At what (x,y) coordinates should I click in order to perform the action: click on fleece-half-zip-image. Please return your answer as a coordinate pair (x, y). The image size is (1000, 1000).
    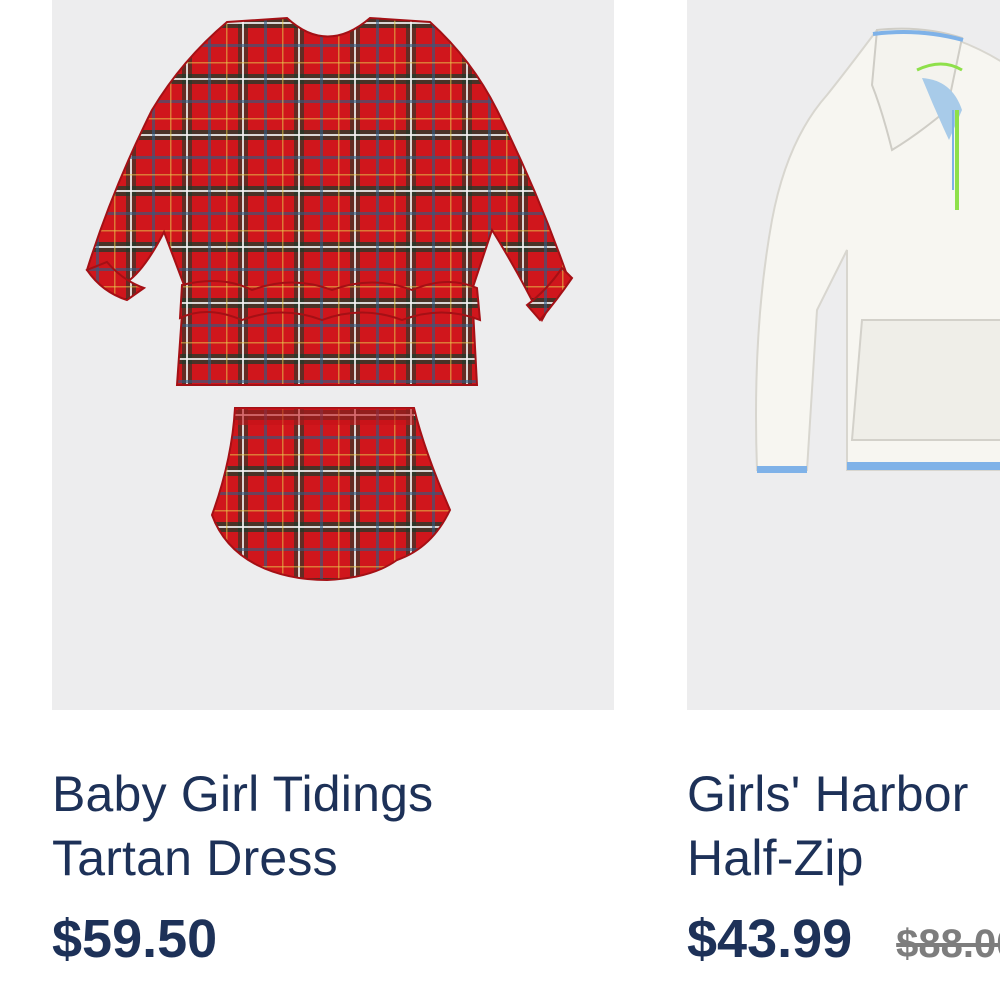
    Looking at the image, I should click on (877, 250).